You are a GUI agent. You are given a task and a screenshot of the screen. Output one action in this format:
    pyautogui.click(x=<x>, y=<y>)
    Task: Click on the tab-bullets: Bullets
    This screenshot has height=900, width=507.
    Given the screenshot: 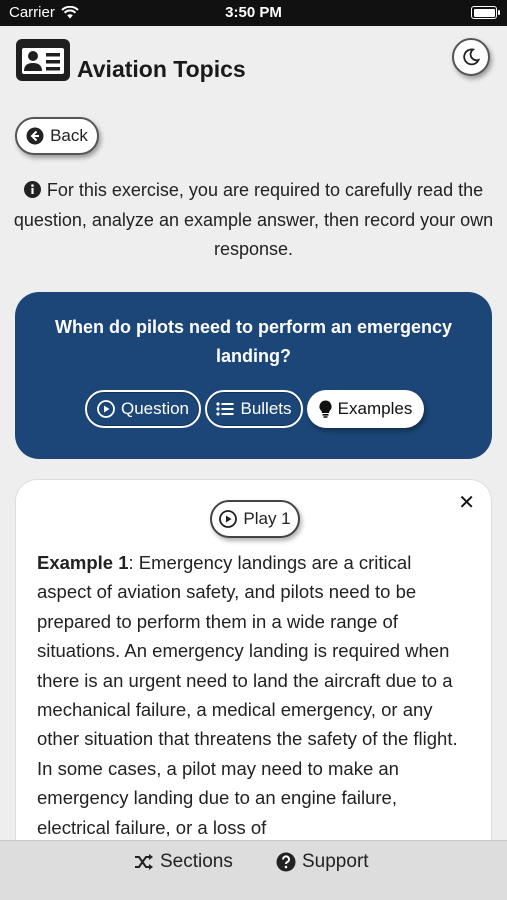 What is the action you would take?
    pyautogui.click(x=254, y=409)
    